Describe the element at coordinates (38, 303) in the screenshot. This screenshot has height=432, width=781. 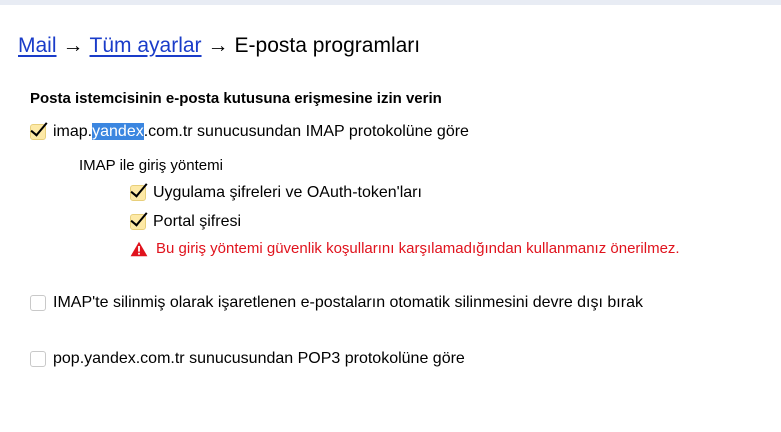
I see `auto-expunge-checkbox` at that location.